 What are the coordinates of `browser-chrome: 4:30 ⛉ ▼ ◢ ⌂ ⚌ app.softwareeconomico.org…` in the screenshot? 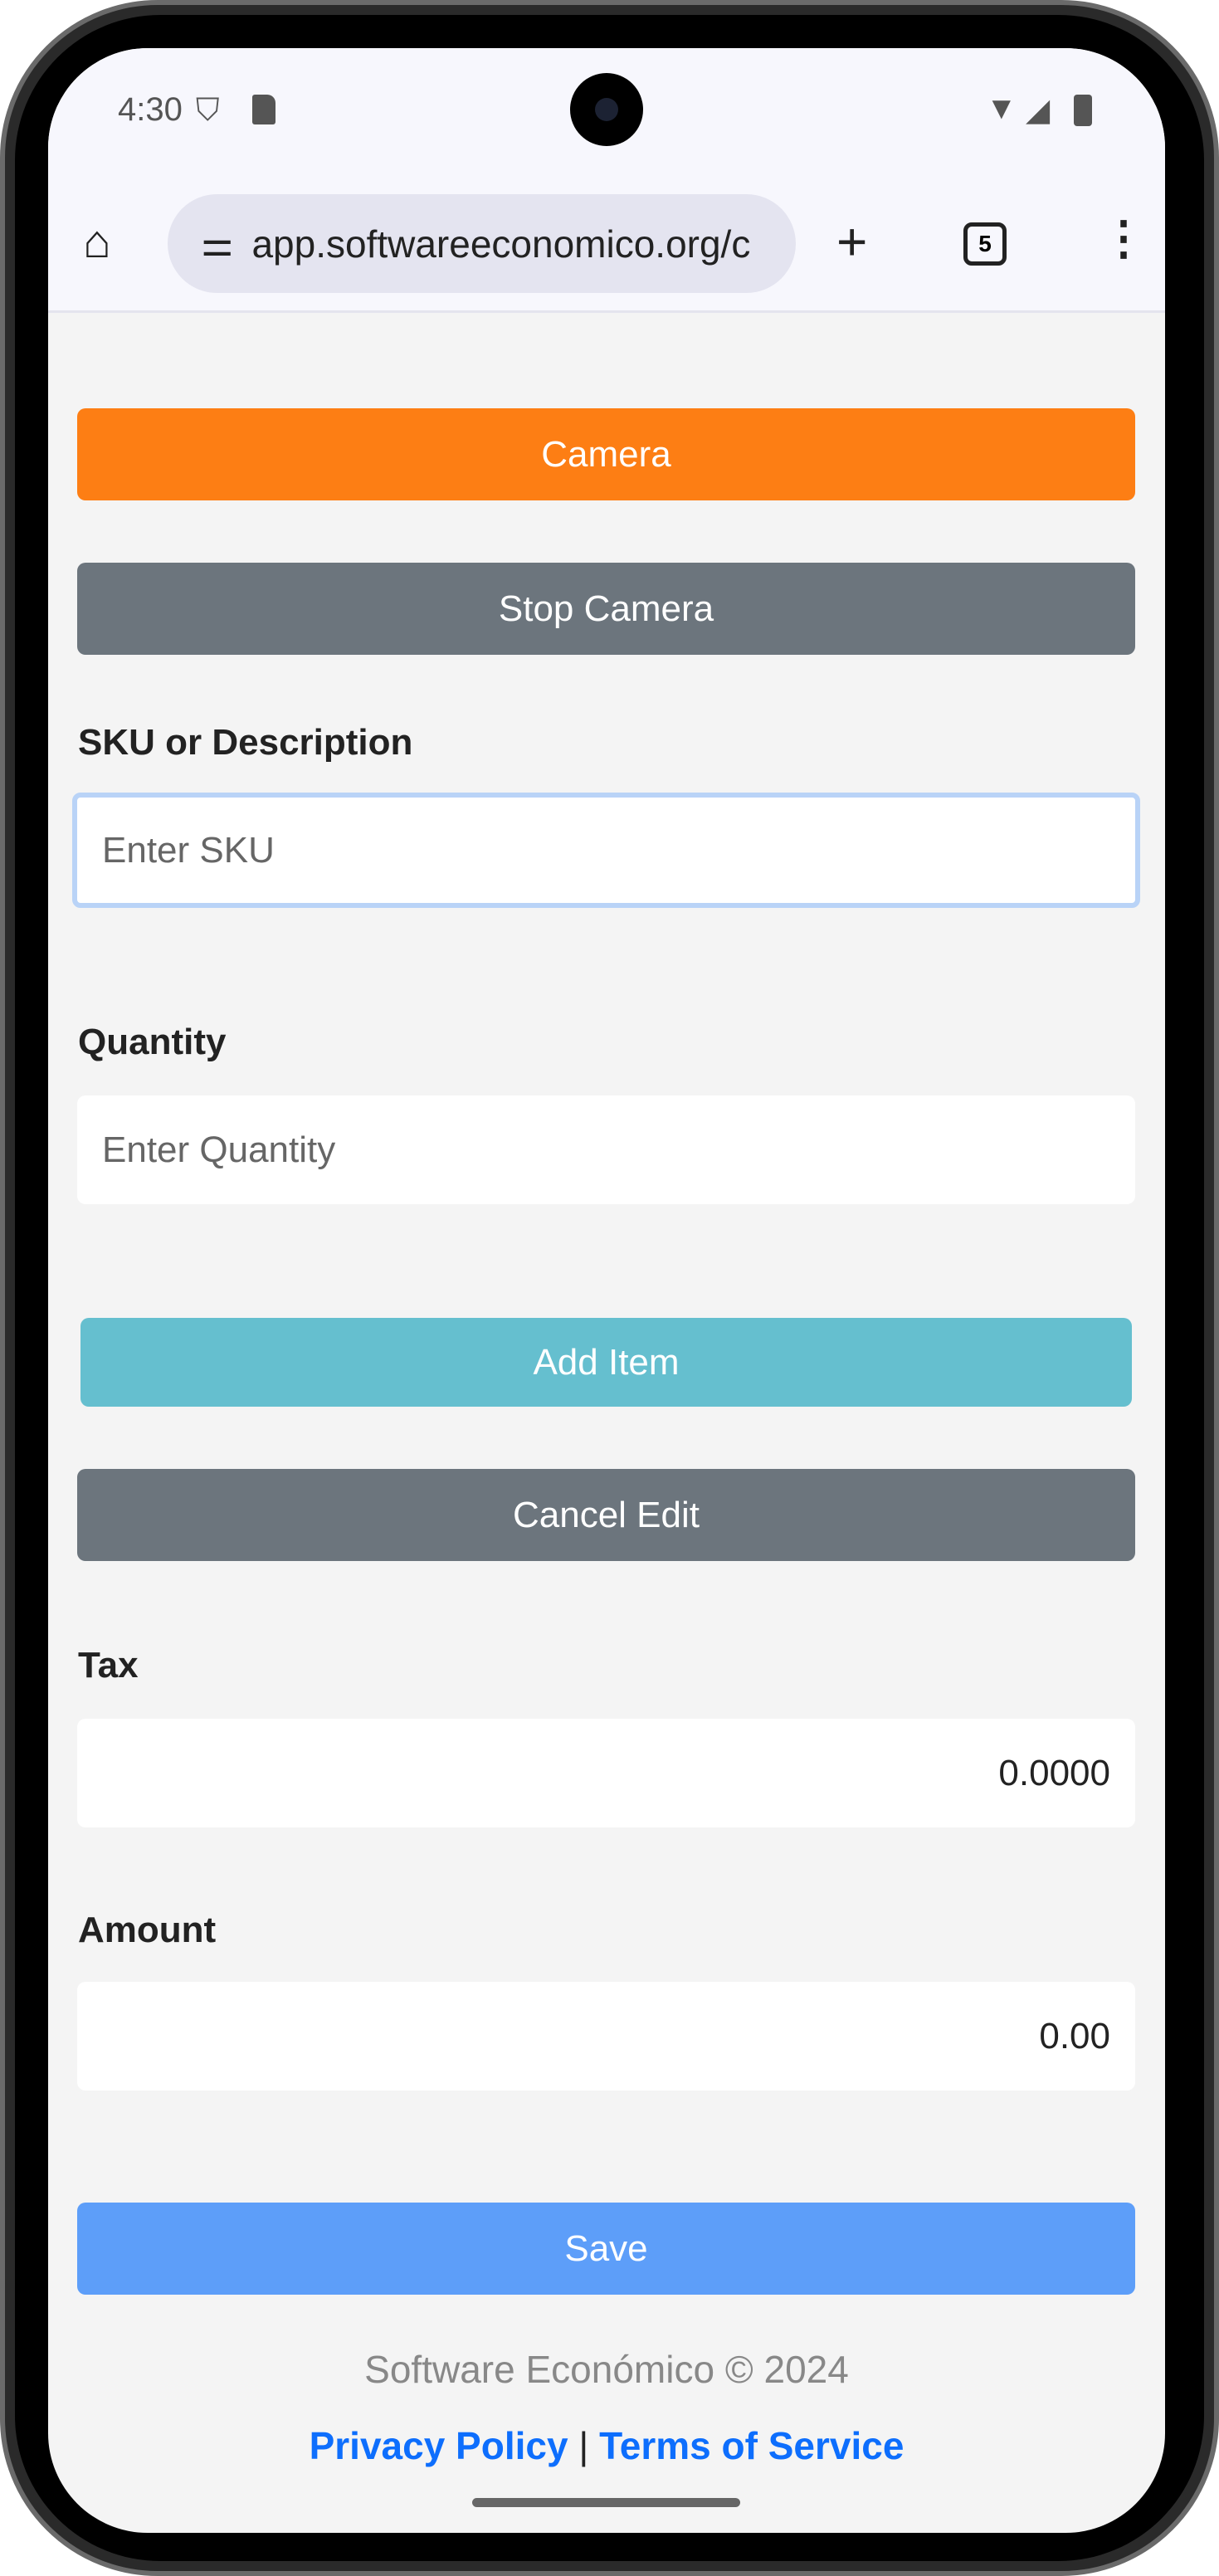 It's located at (607, 181).